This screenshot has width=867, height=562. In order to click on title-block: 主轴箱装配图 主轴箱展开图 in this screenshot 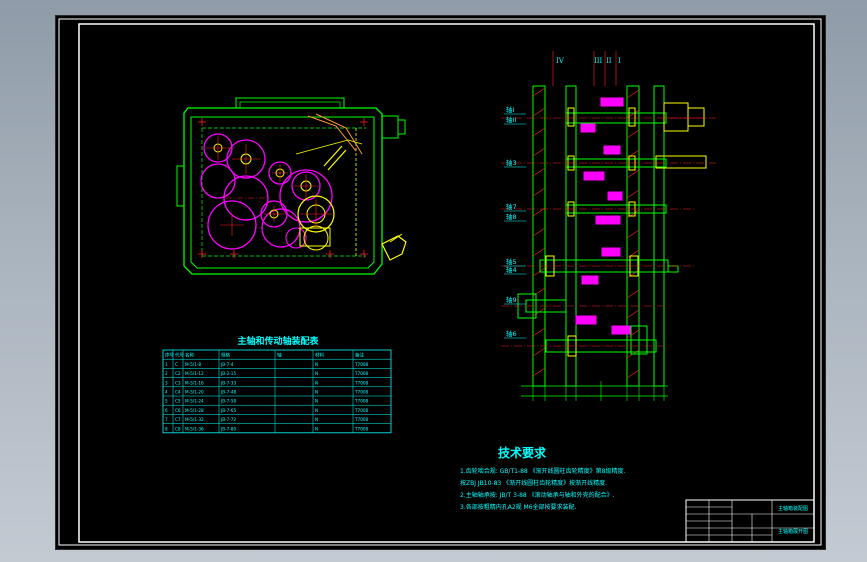, I will do `click(750, 521)`.